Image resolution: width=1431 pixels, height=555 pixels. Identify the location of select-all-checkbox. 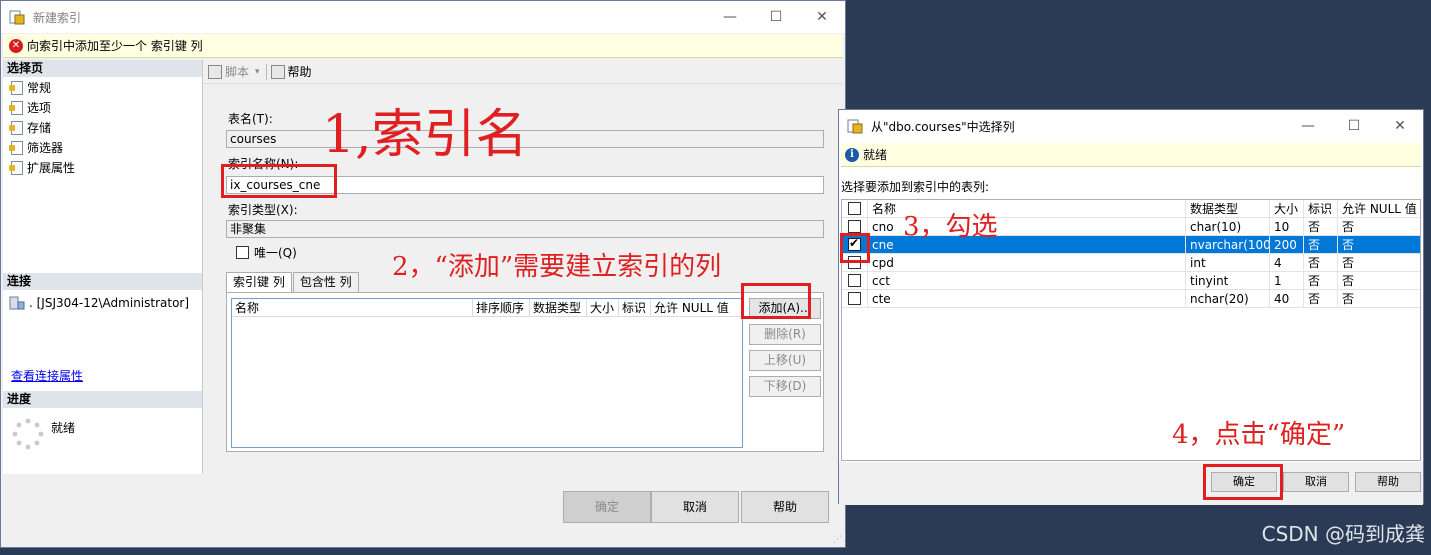
(854, 208).